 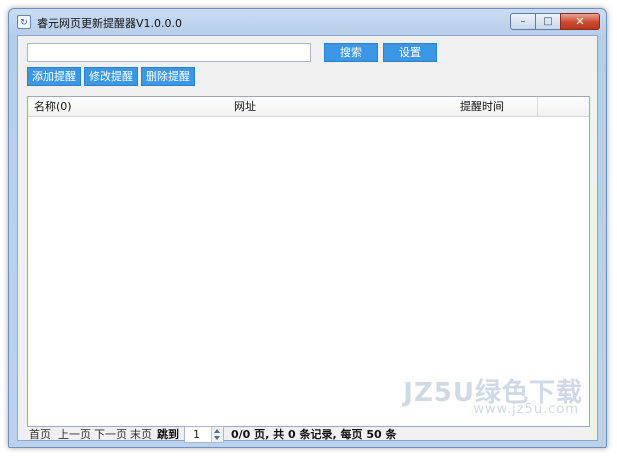 What do you see at coordinates (169, 52) in the screenshot?
I see `search-input` at bounding box center [169, 52].